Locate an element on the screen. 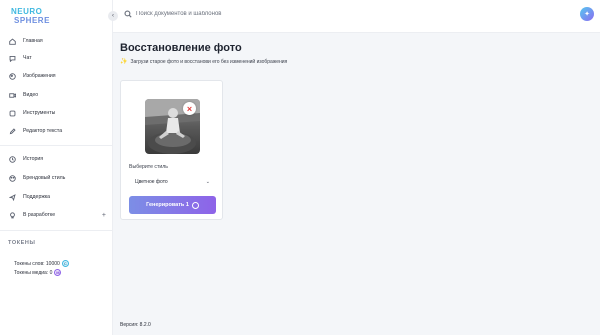 This screenshot has height=335, width=600. close-icon: × is located at coordinates (189, 108).